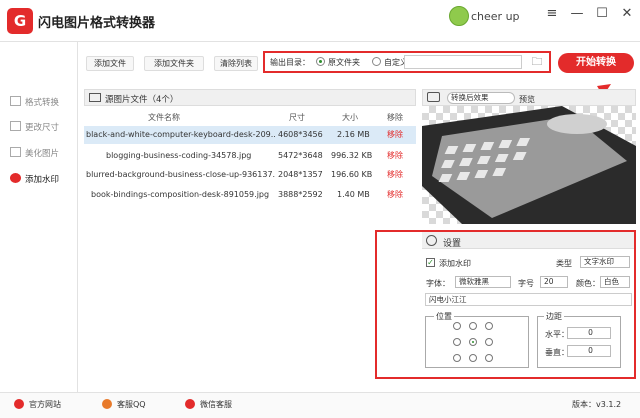  I want to click on support-qq-label: 客服QQ, so click(131, 404).